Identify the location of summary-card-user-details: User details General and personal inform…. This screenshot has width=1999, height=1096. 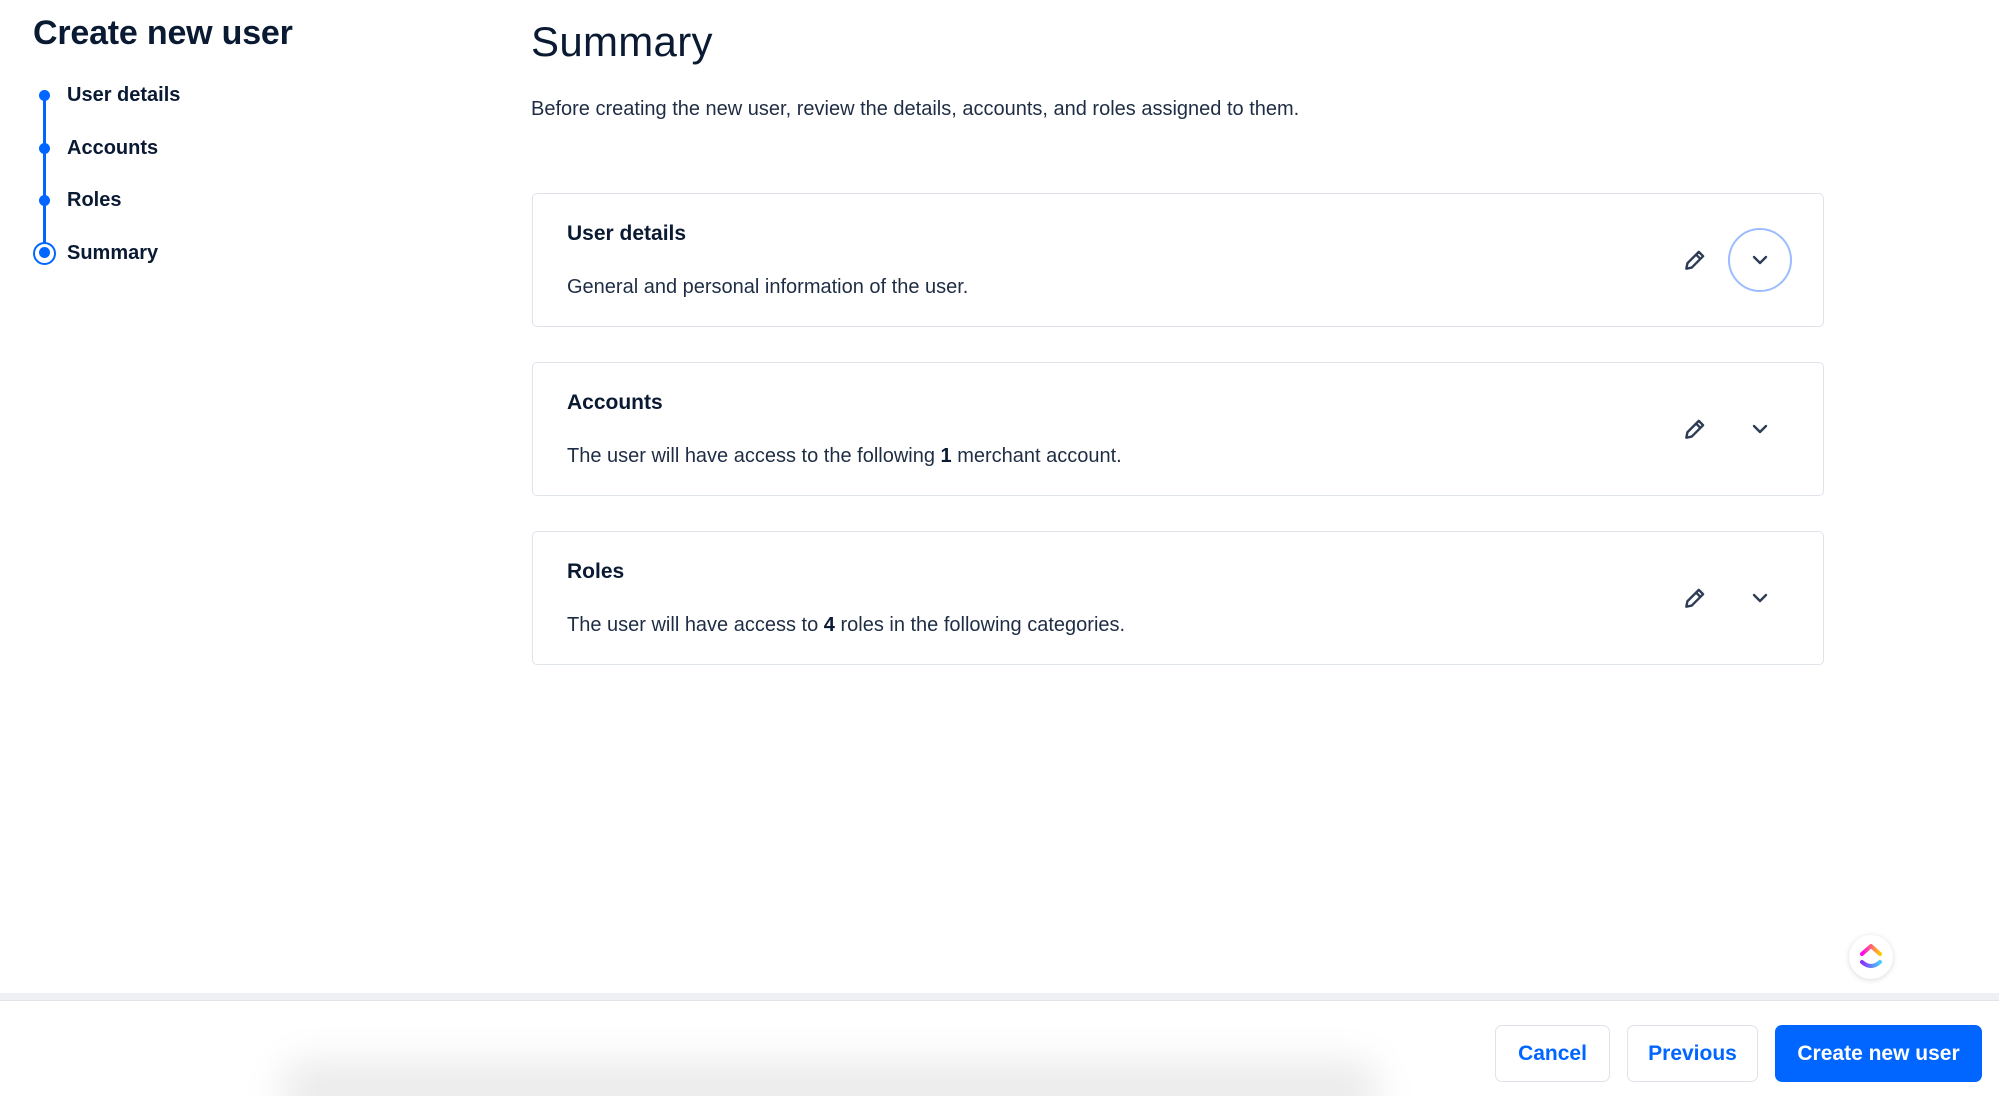
(1178, 260).